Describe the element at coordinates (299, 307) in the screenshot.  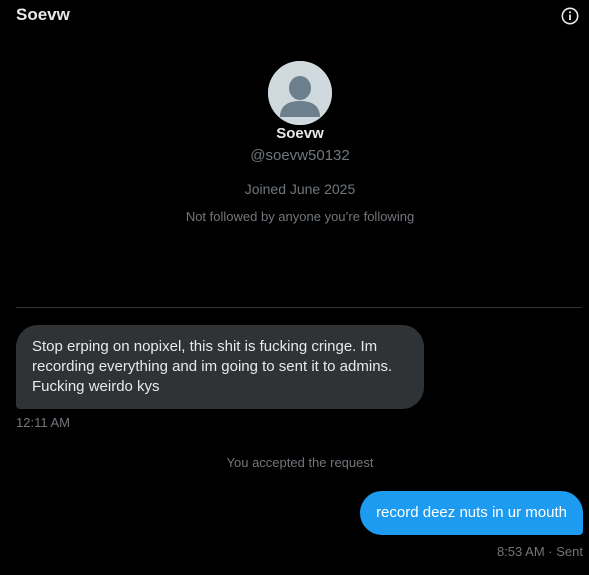
I see `divider` at that location.